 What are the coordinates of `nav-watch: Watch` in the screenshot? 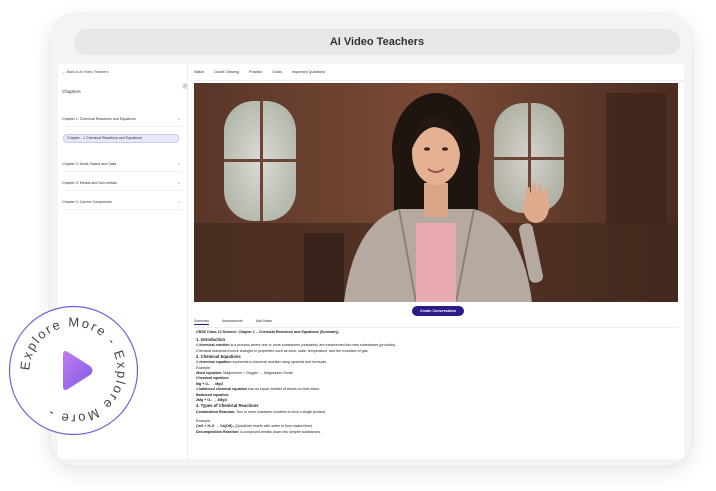 It's located at (199, 72).